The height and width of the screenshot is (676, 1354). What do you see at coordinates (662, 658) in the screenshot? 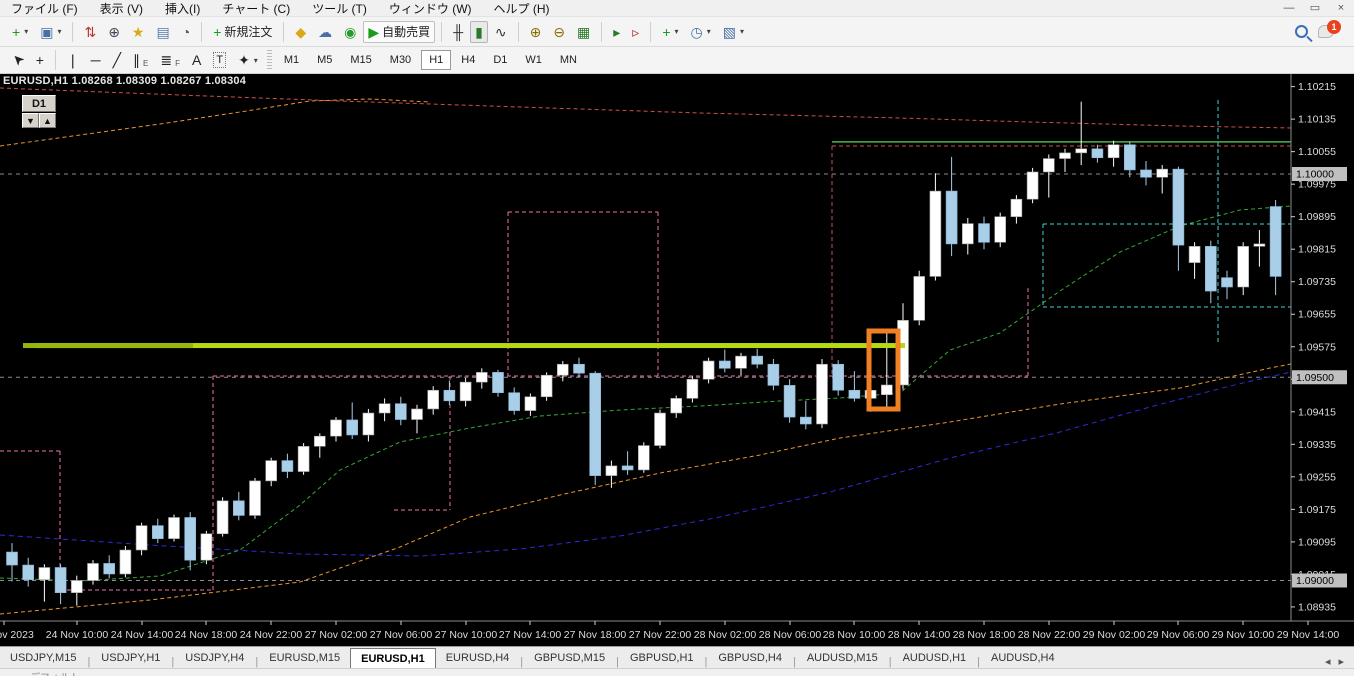
I see `chart-tab-gbpusd-h1: GBPUSD,H1` at bounding box center [662, 658].